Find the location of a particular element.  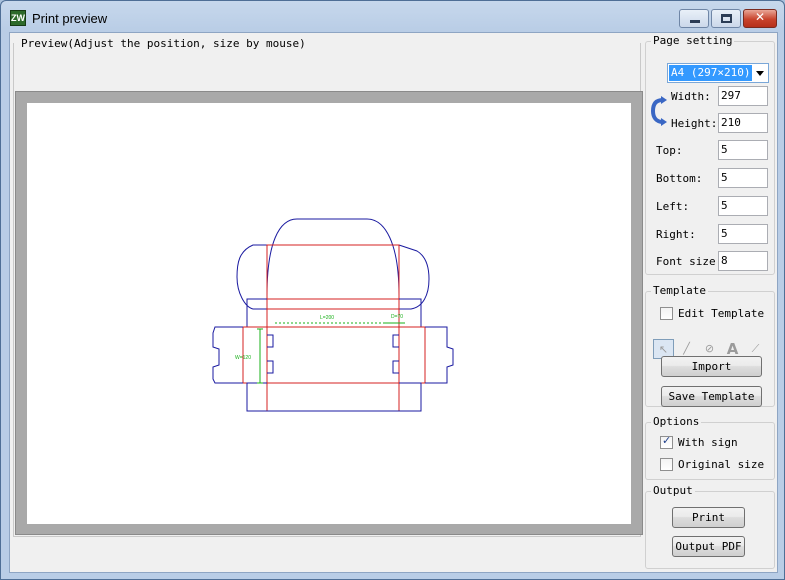

close-button: ✕ is located at coordinates (760, 18).